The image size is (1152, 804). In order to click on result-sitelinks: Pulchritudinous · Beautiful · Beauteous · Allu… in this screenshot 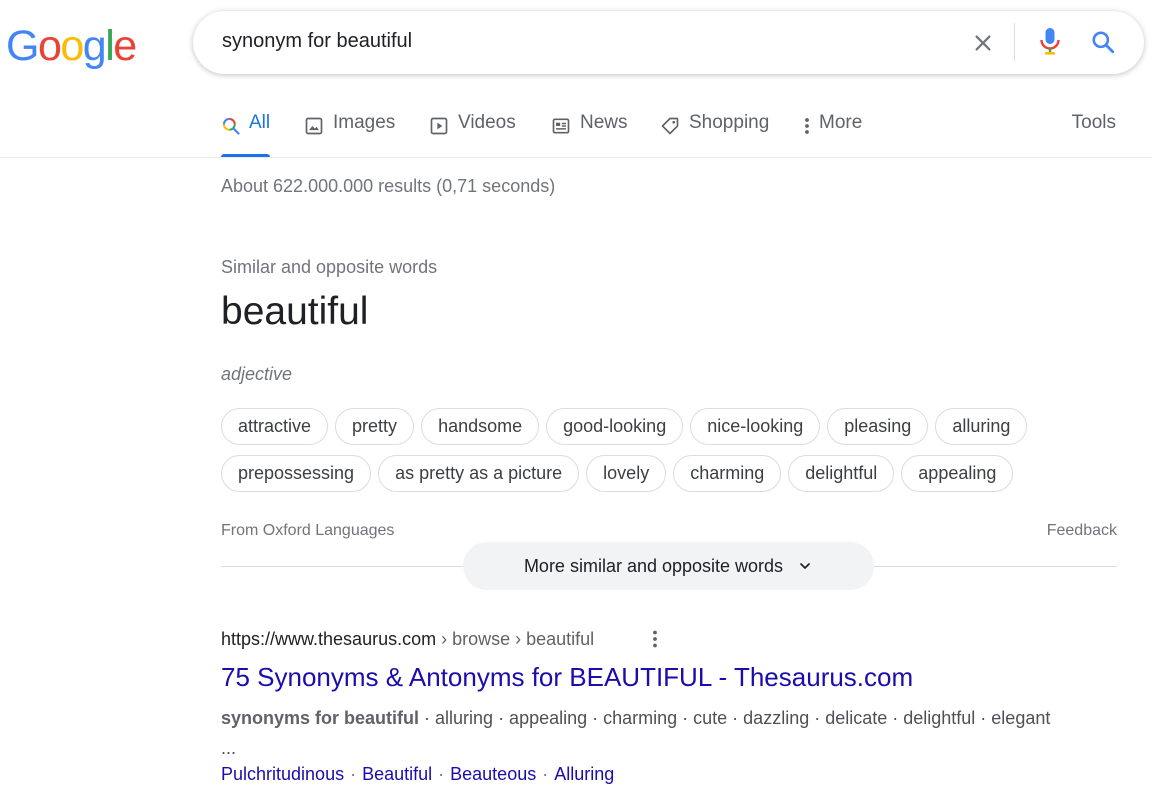, I will do `click(417, 774)`.